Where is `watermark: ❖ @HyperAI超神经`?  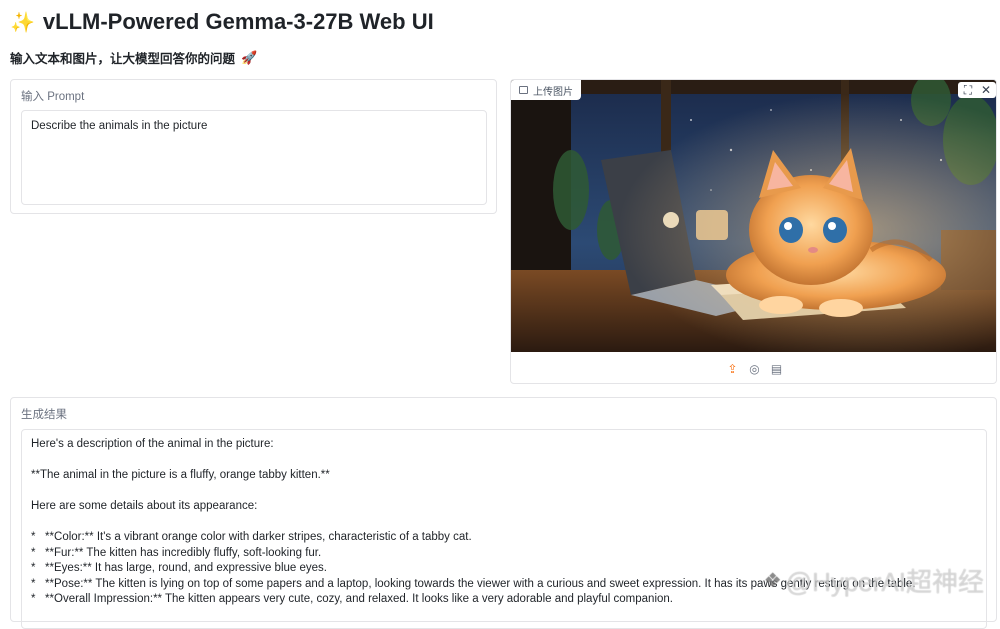 watermark: ❖ @HyperAI超神经 is located at coordinates (874, 580).